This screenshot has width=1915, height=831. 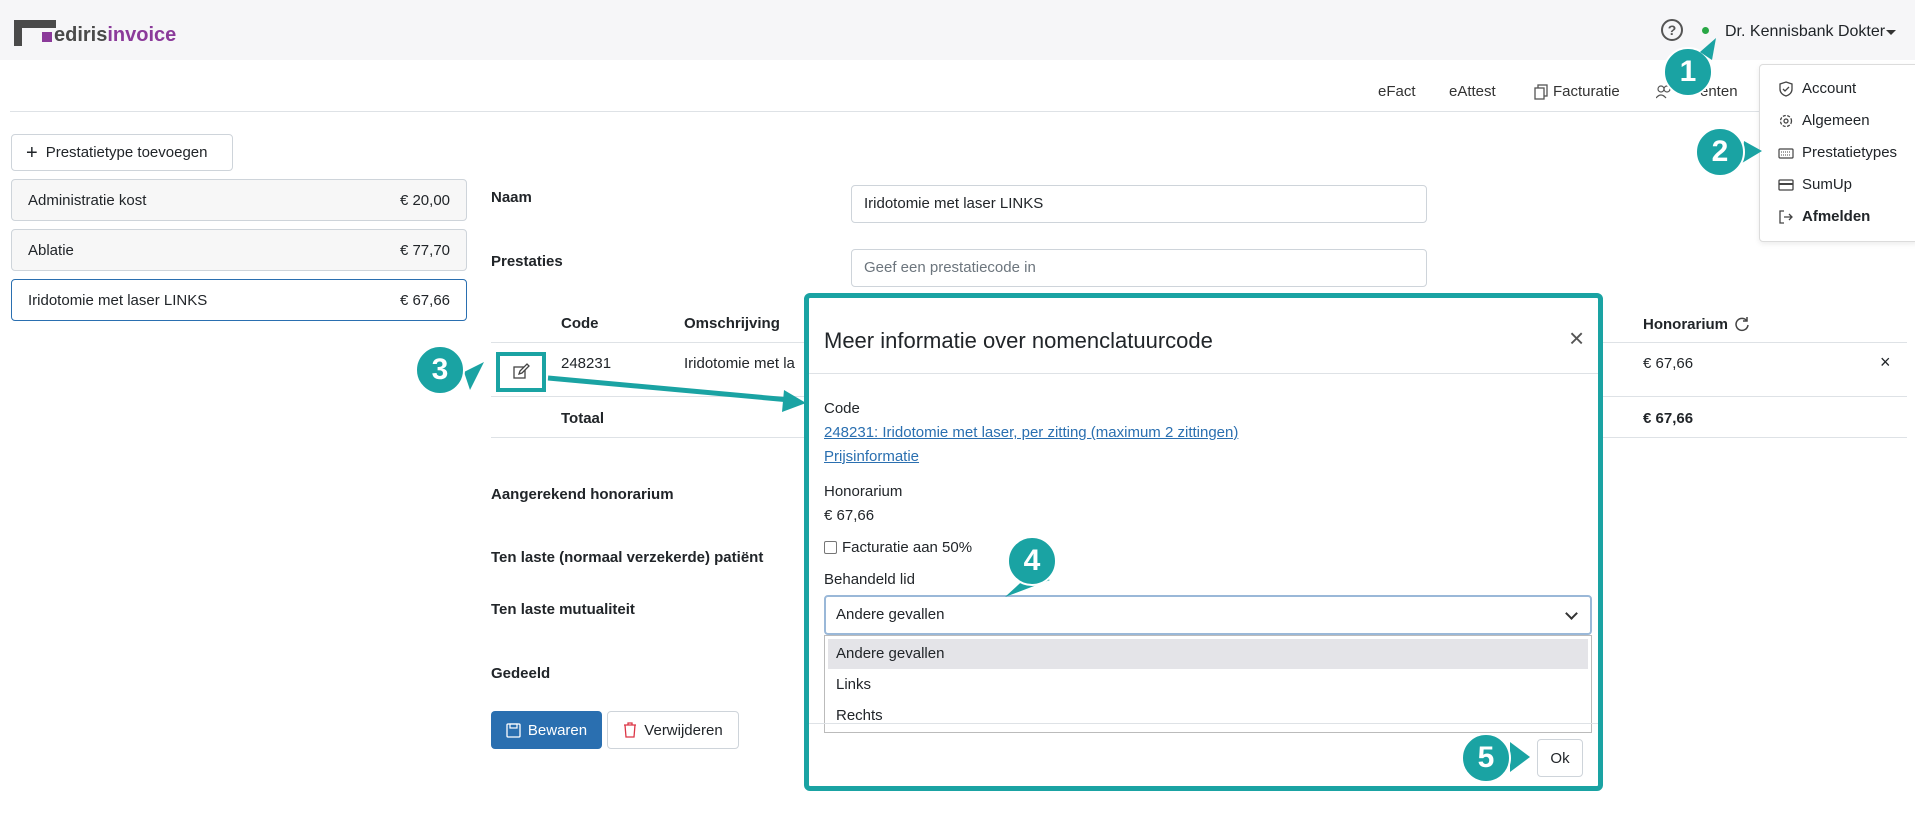 I want to click on list-item-name: Administratie kost, so click(x=87, y=200).